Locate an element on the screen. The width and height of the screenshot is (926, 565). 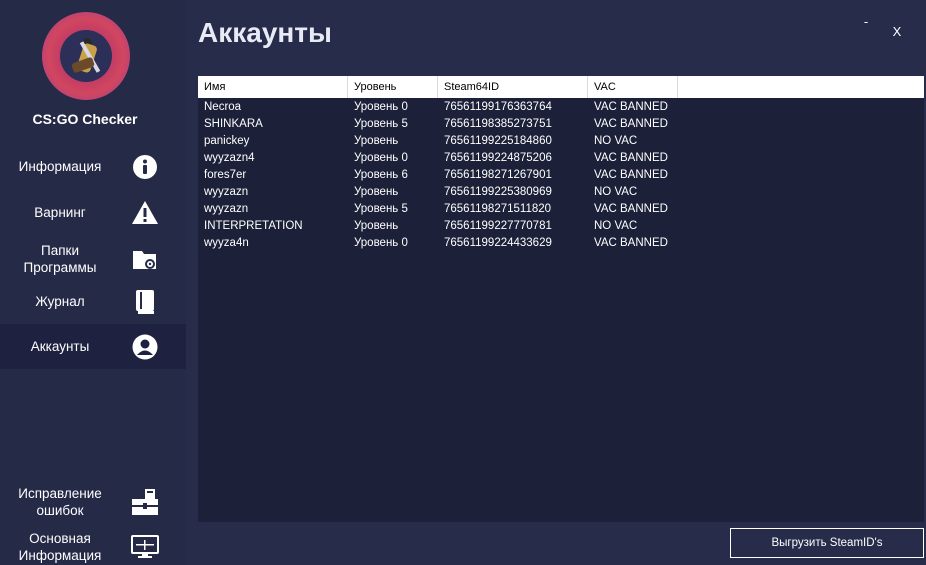
table-row: wyyzazn Уровень 76561199225380969 NO VAC is located at coordinates (561, 192).